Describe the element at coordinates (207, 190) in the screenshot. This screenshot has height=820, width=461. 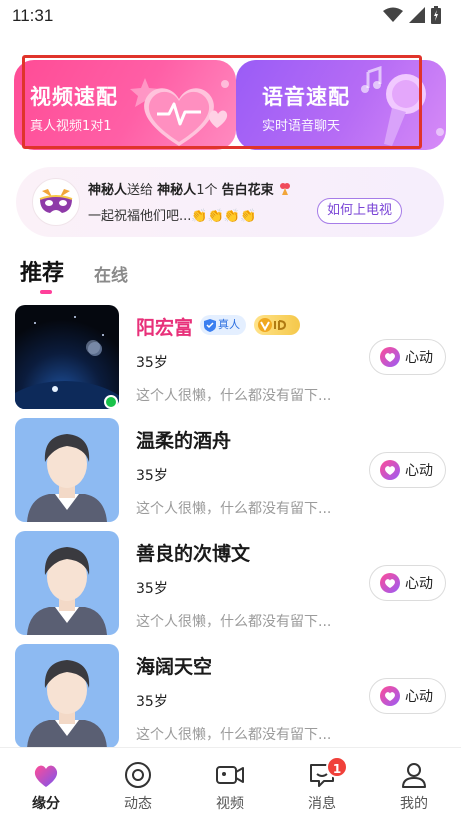
I see `gift-count: 1个` at that location.